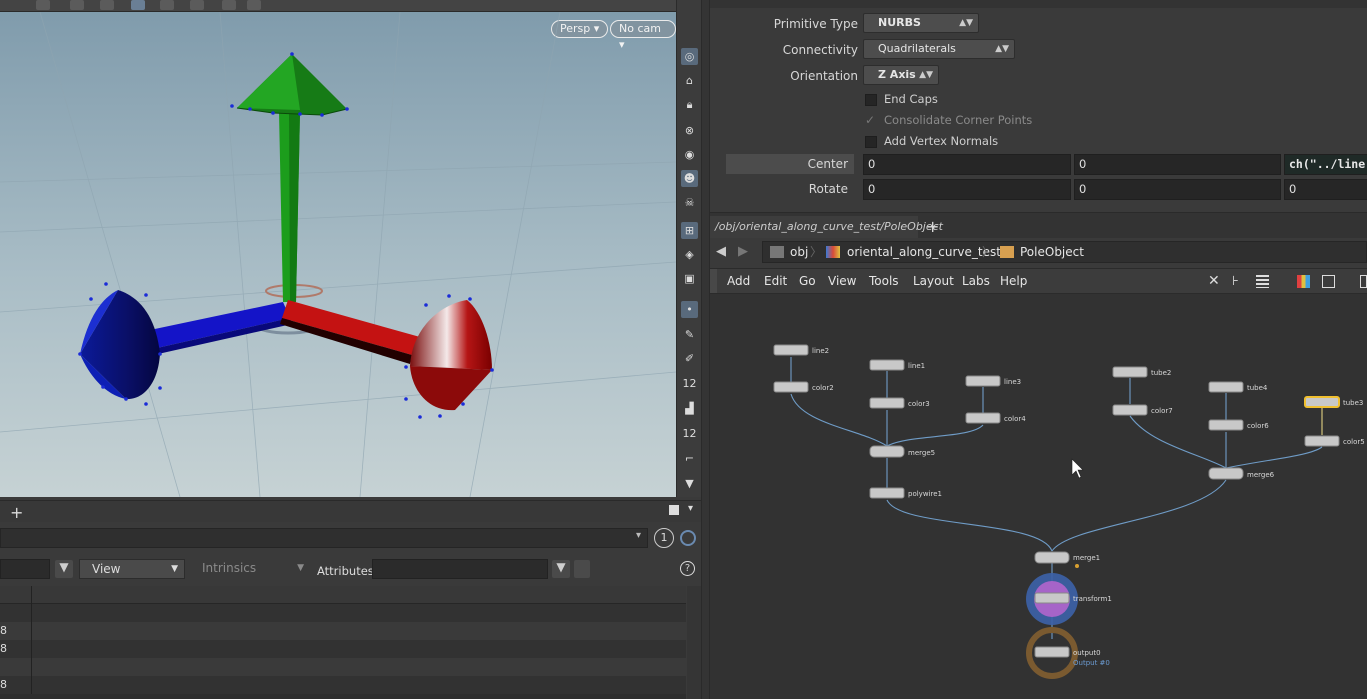 The height and width of the screenshot is (699, 1367). I want to click on render-icon, so click(254, 5).